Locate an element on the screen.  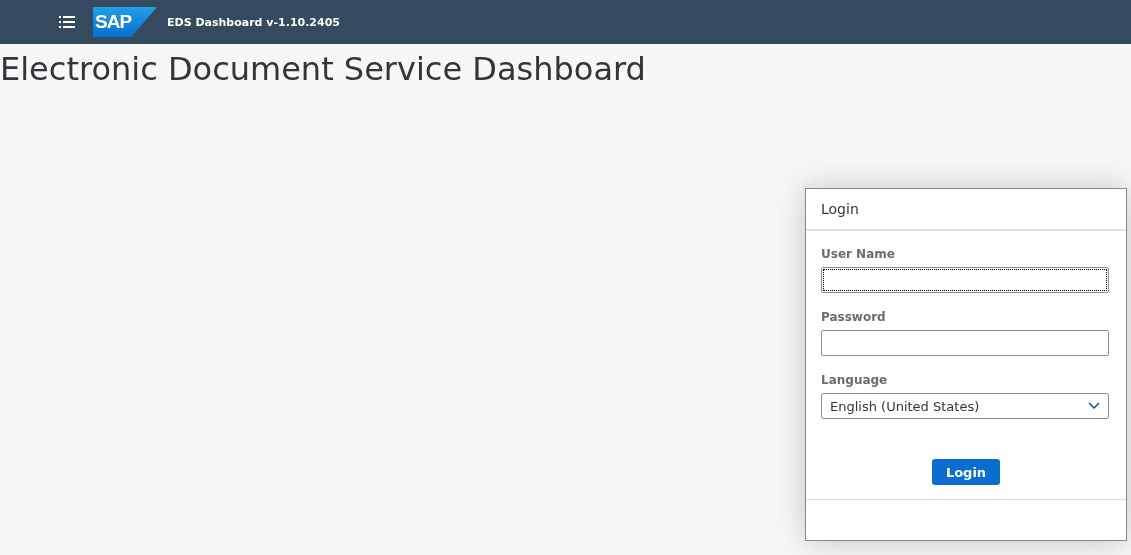
dialog-title: Login is located at coordinates (840, 209).